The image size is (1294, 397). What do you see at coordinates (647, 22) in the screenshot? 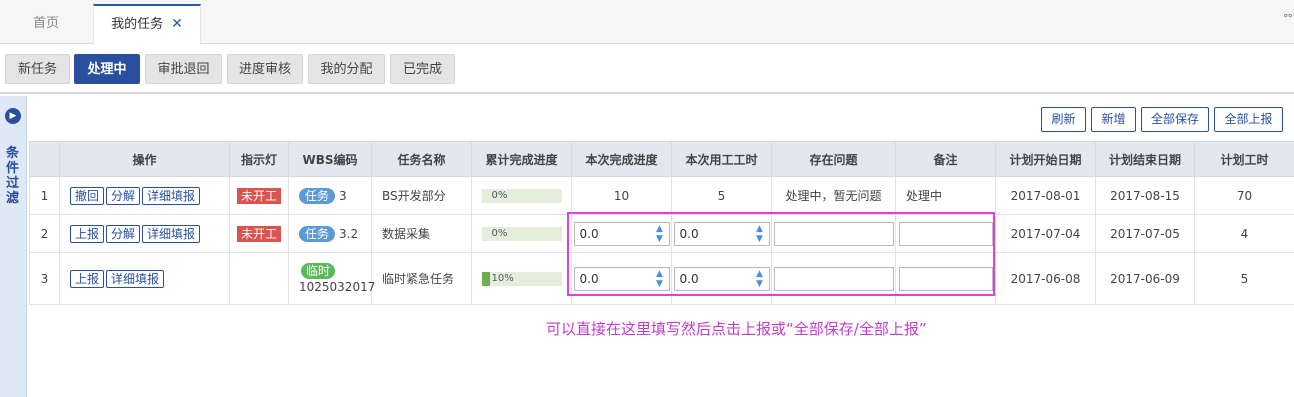
I see `tab-bar: 首页 我的任务 ✕ °°` at bounding box center [647, 22].